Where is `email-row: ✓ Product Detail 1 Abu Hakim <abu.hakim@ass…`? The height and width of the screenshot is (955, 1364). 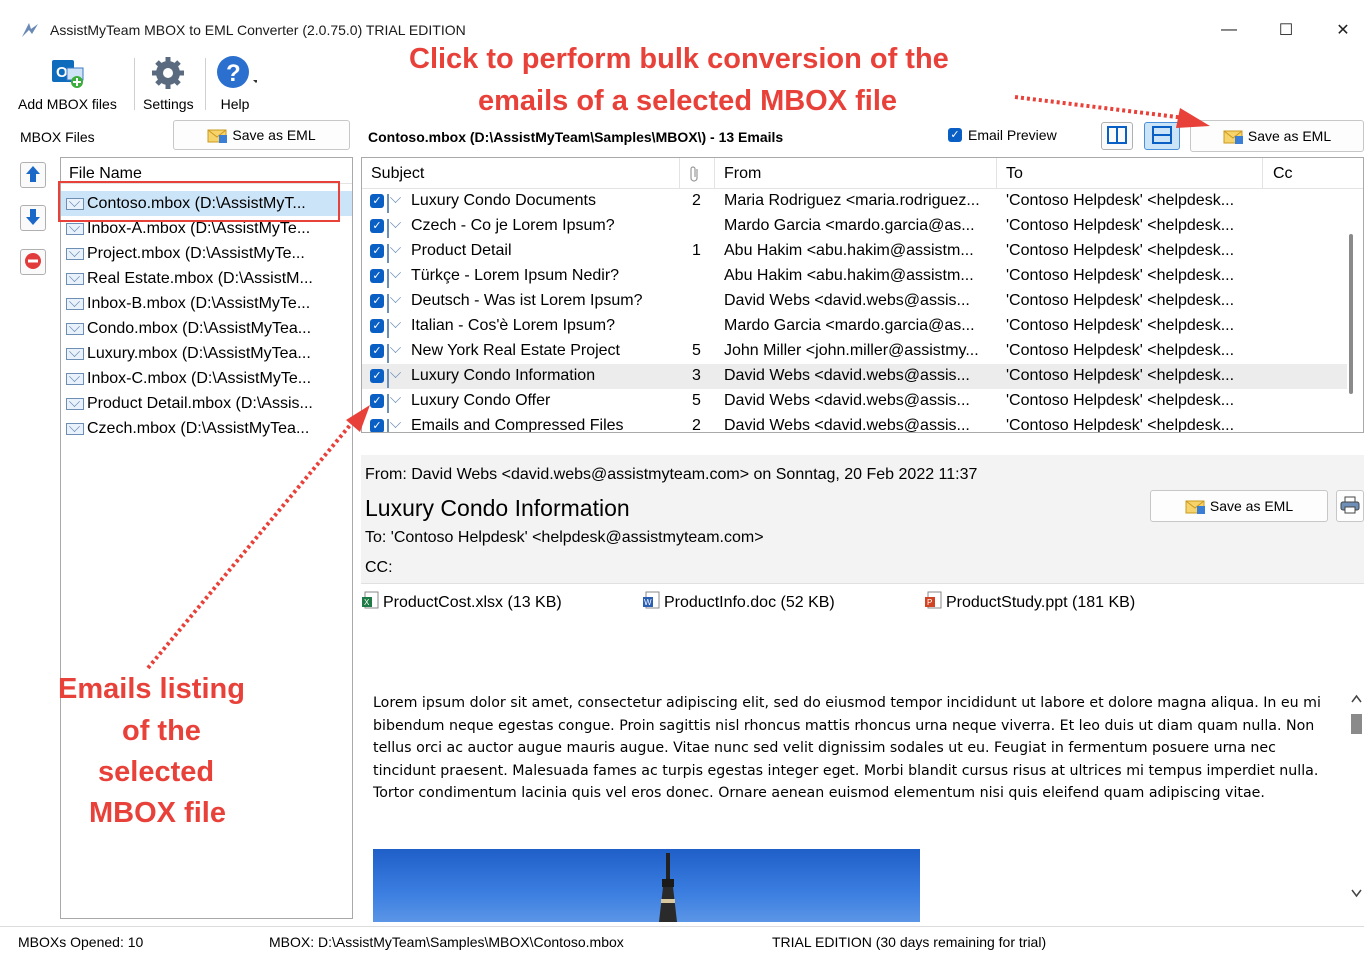
email-row: ✓ Product Detail 1 Abu Hakim <abu.hakim@ass… is located at coordinates (854, 251).